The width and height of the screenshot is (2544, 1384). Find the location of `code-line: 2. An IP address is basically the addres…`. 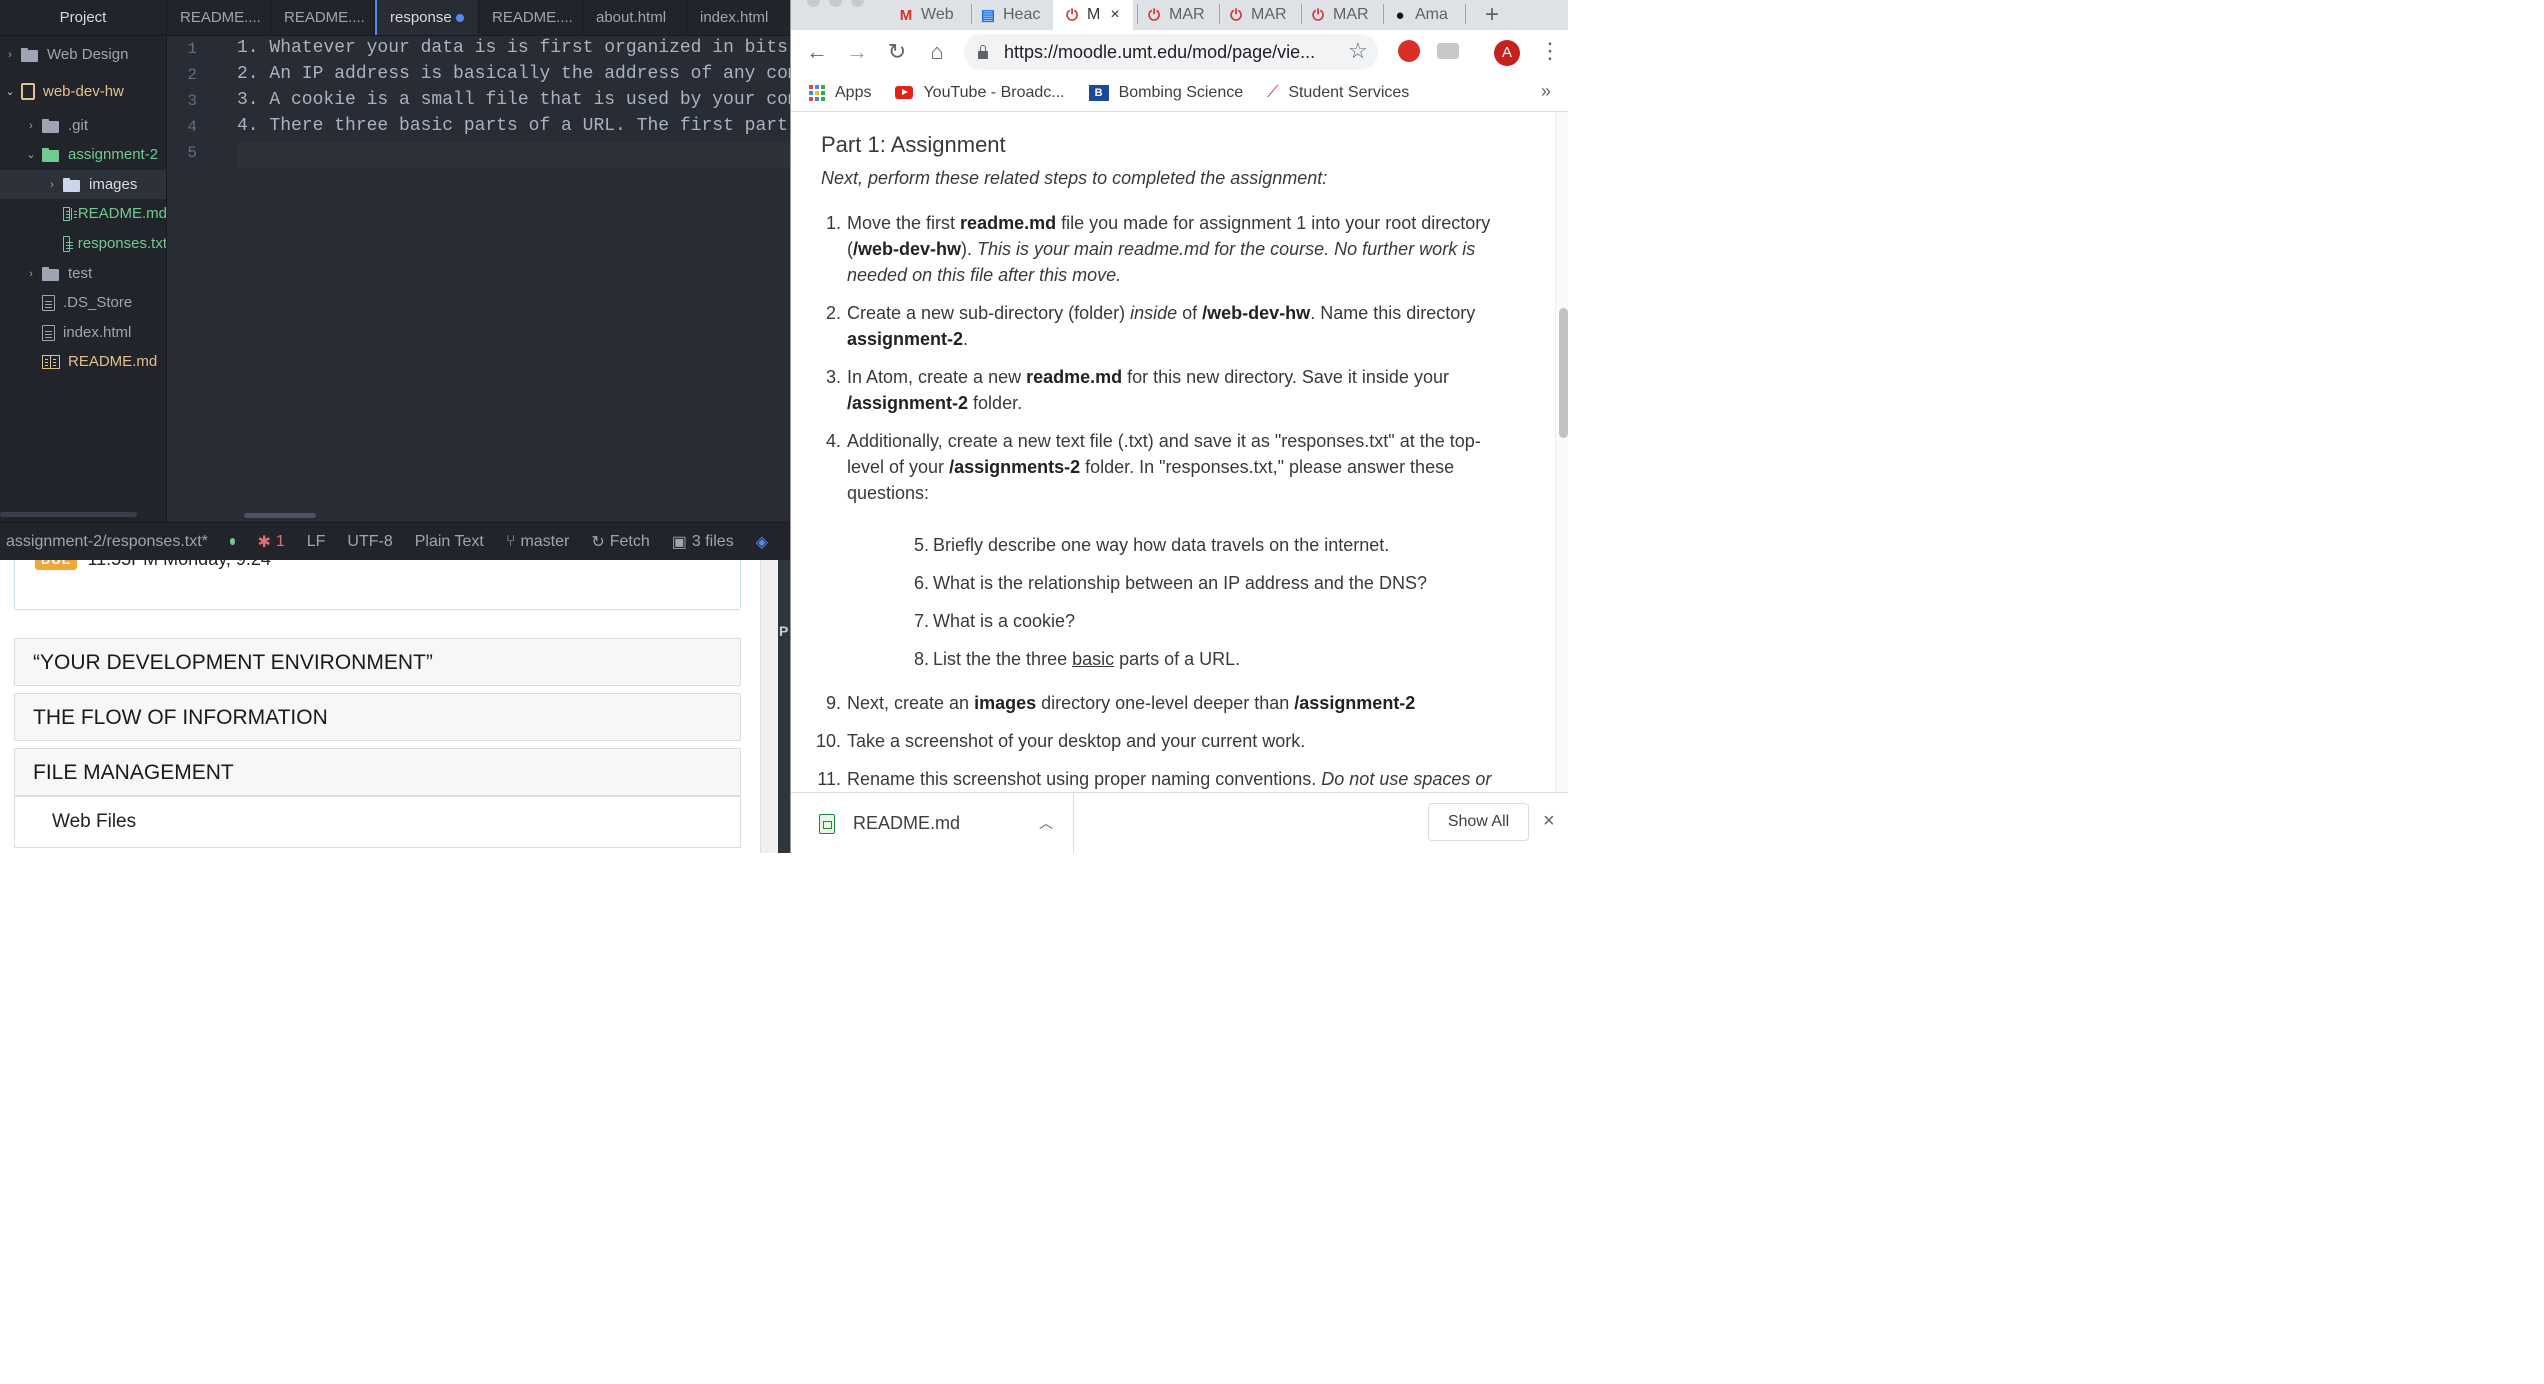

code-line: 2. An IP address is basically the addres… is located at coordinates (513, 74).